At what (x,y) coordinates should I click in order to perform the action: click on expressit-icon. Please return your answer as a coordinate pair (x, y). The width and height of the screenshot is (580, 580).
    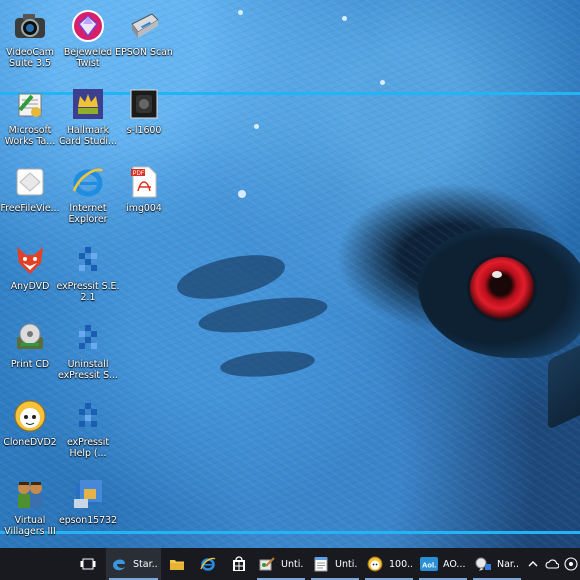
    Looking at the image, I should click on (88, 260).